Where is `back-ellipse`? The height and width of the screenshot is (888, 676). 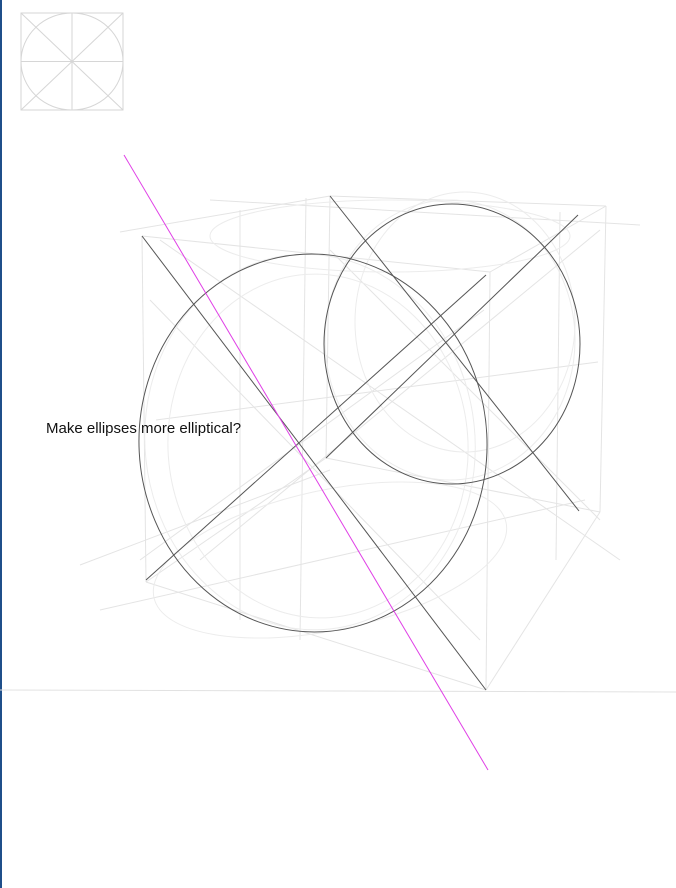
back-ellipse is located at coordinates (452, 344).